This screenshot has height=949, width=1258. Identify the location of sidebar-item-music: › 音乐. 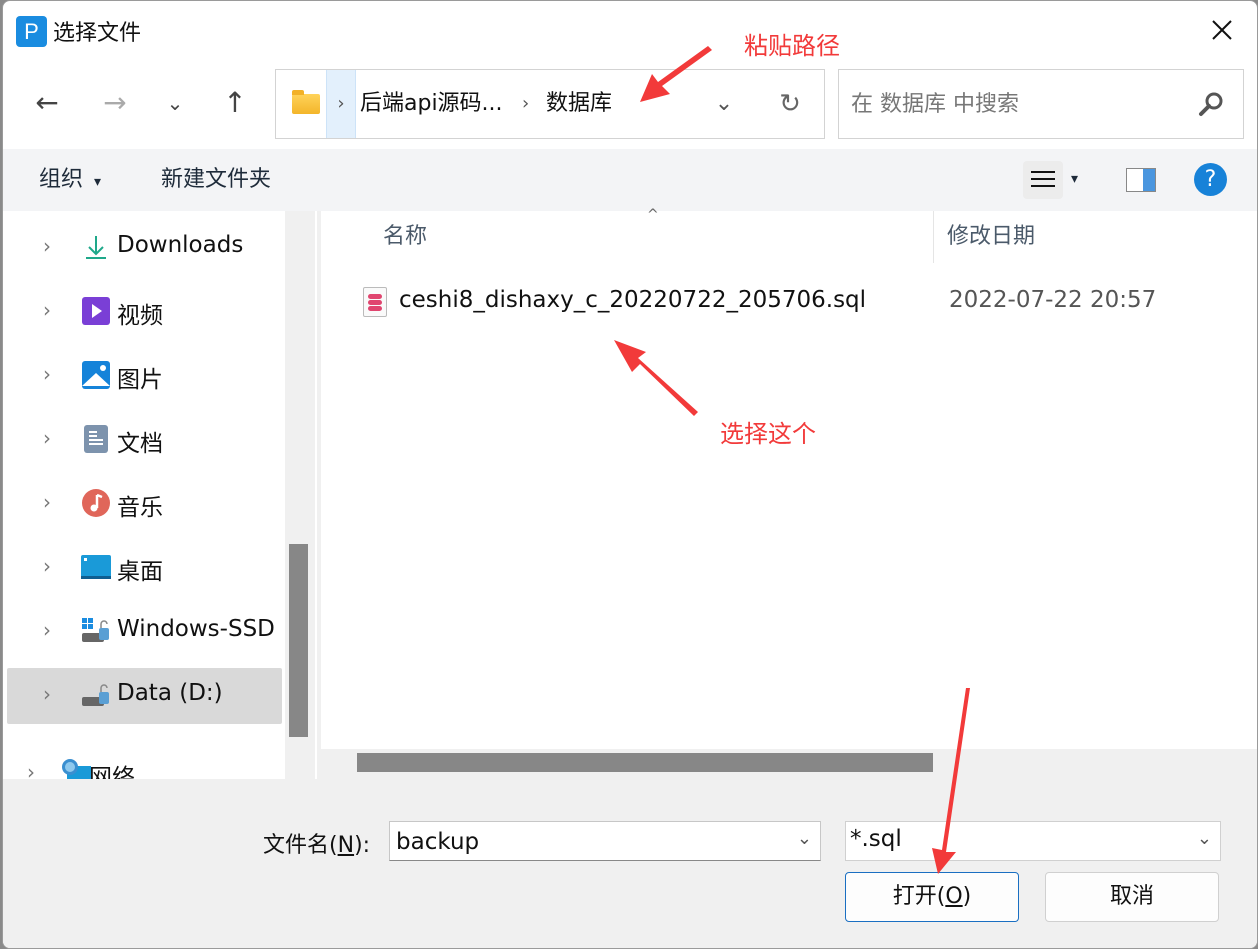
(144, 504).